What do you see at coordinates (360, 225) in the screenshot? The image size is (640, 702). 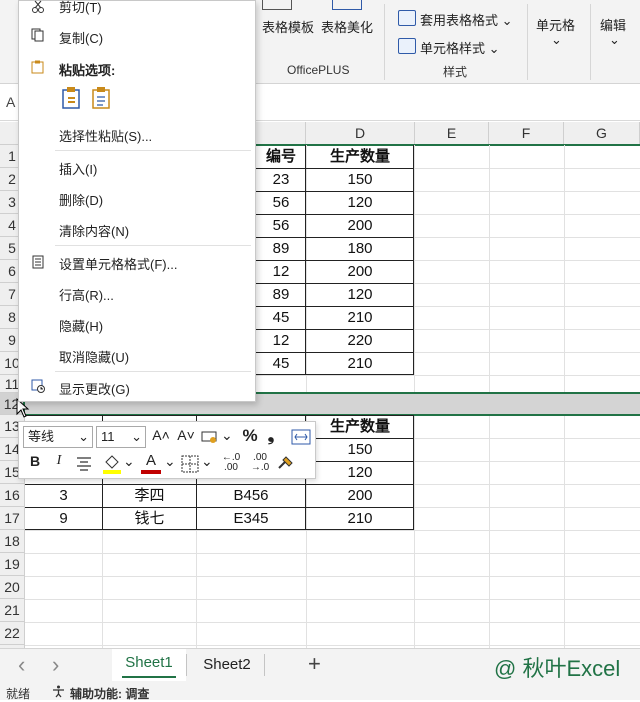 I see `table1-cell-d4: 200` at bounding box center [360, 225].